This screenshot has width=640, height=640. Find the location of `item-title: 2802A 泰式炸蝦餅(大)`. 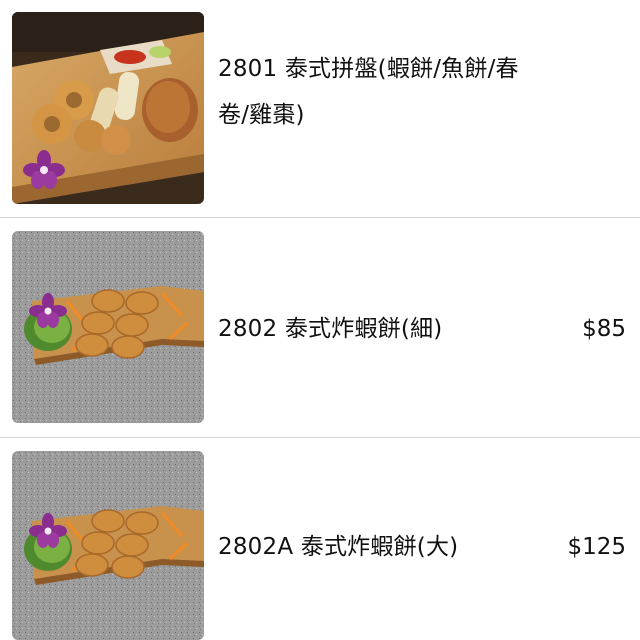

item-title: 2802A 泰式炸蝦餅(大) is located at coordinates (338, 547).